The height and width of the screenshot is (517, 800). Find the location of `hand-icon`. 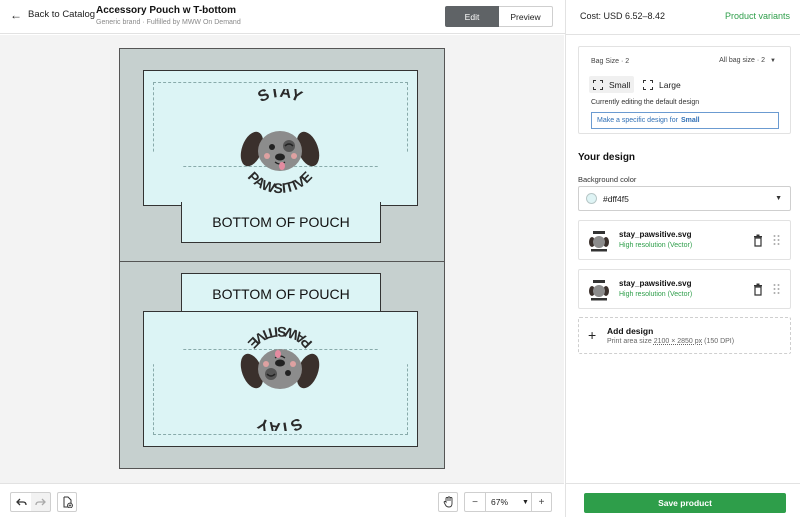

hand-icon is located at coordinates (447, 502).